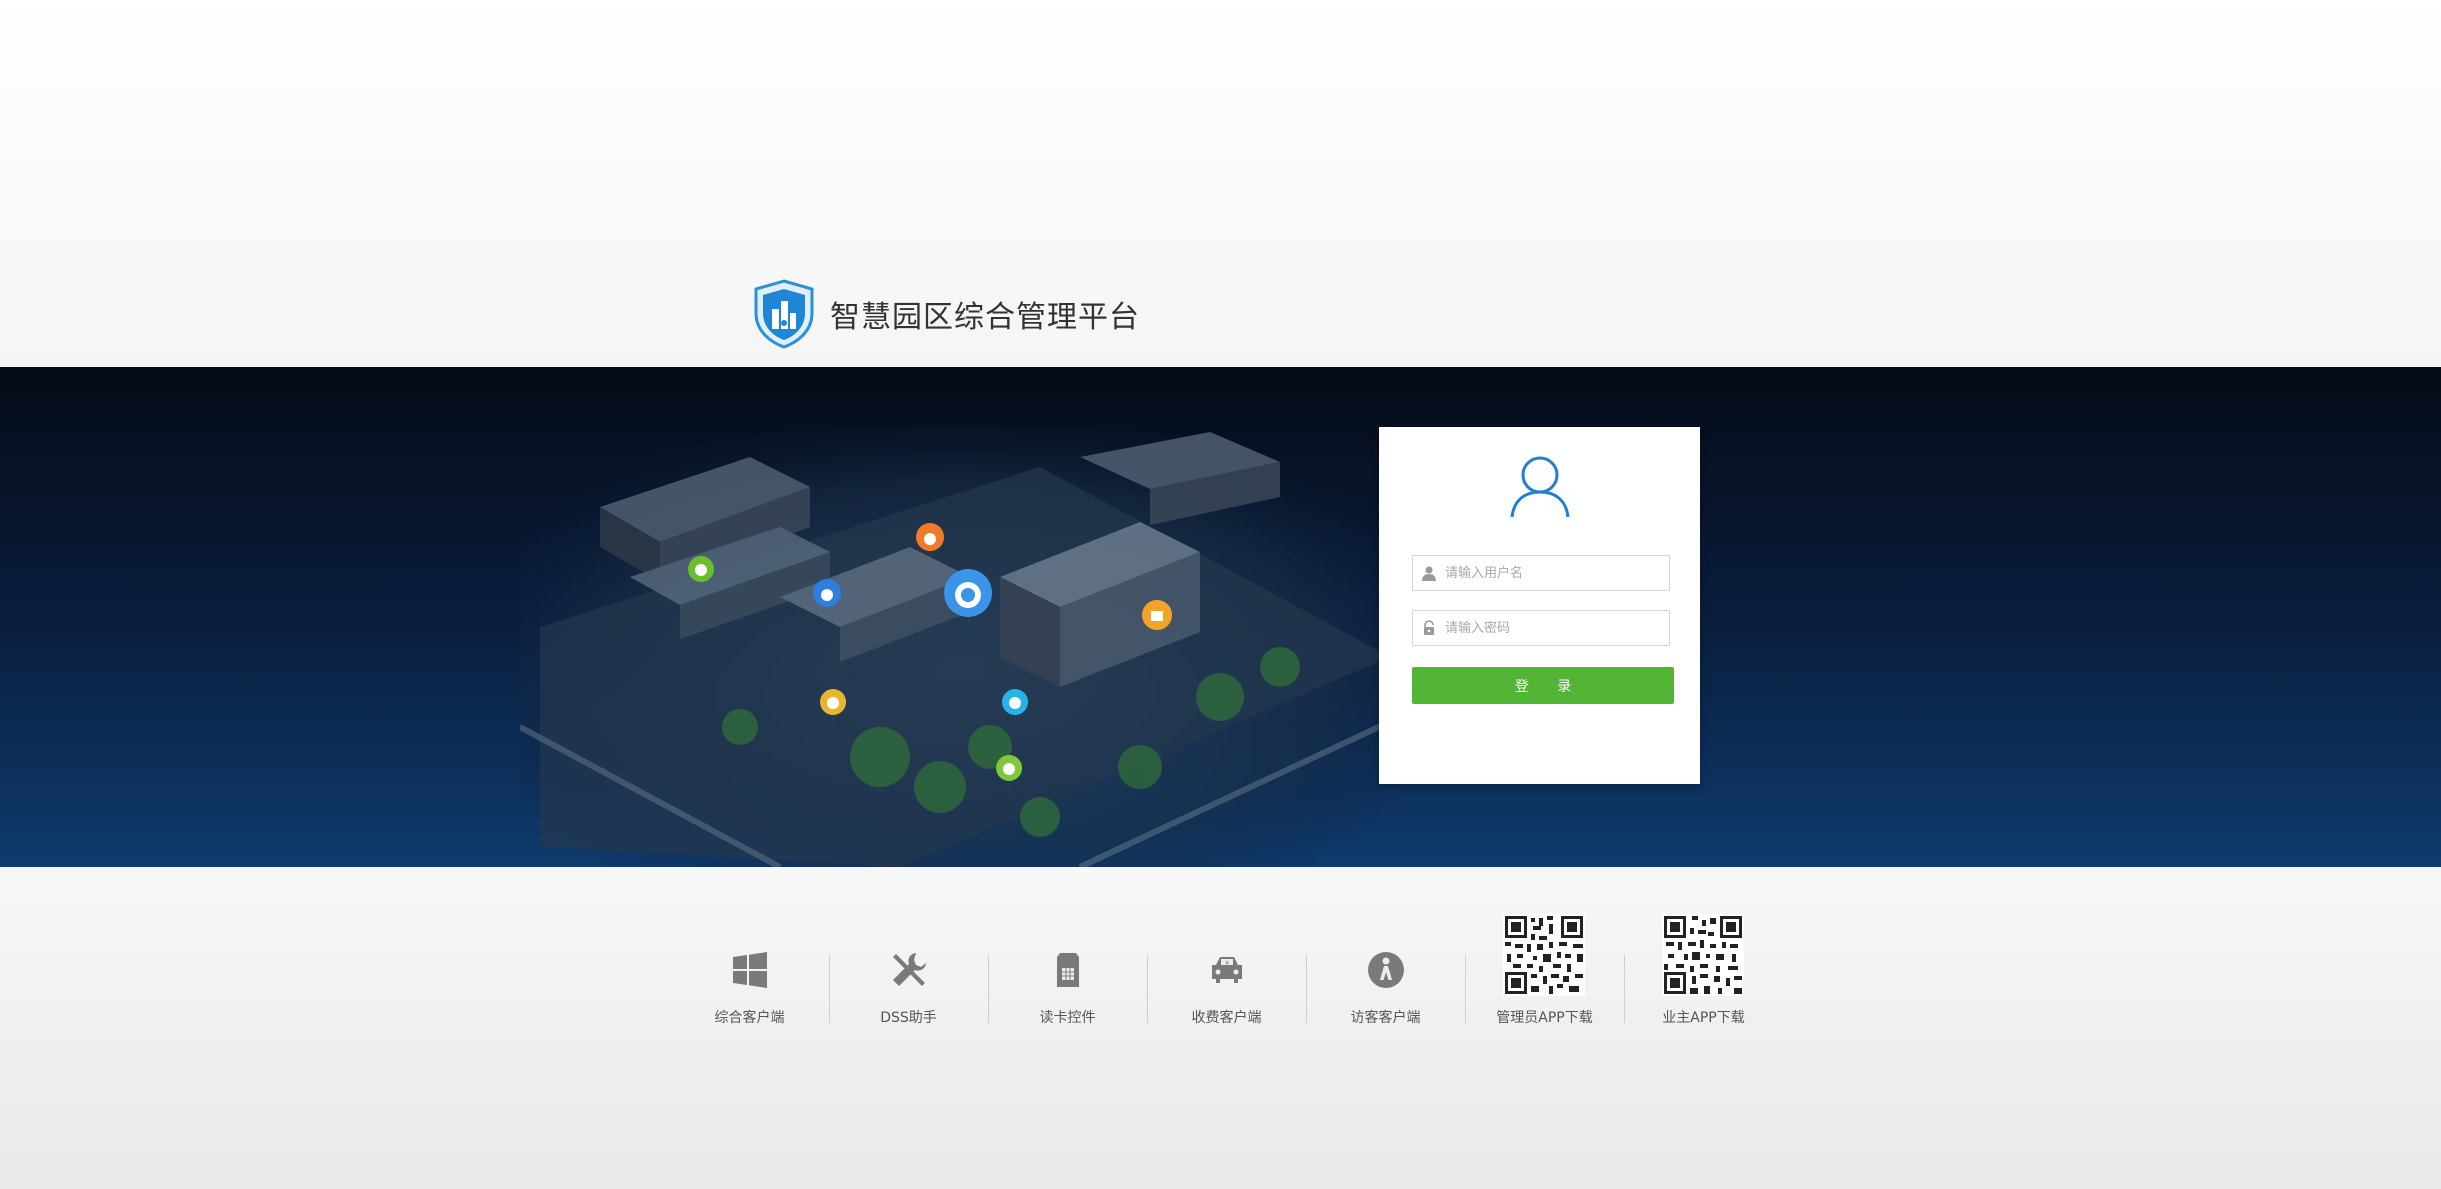  I want to click on download-item-dss: DSS助手, so click(908, 957).